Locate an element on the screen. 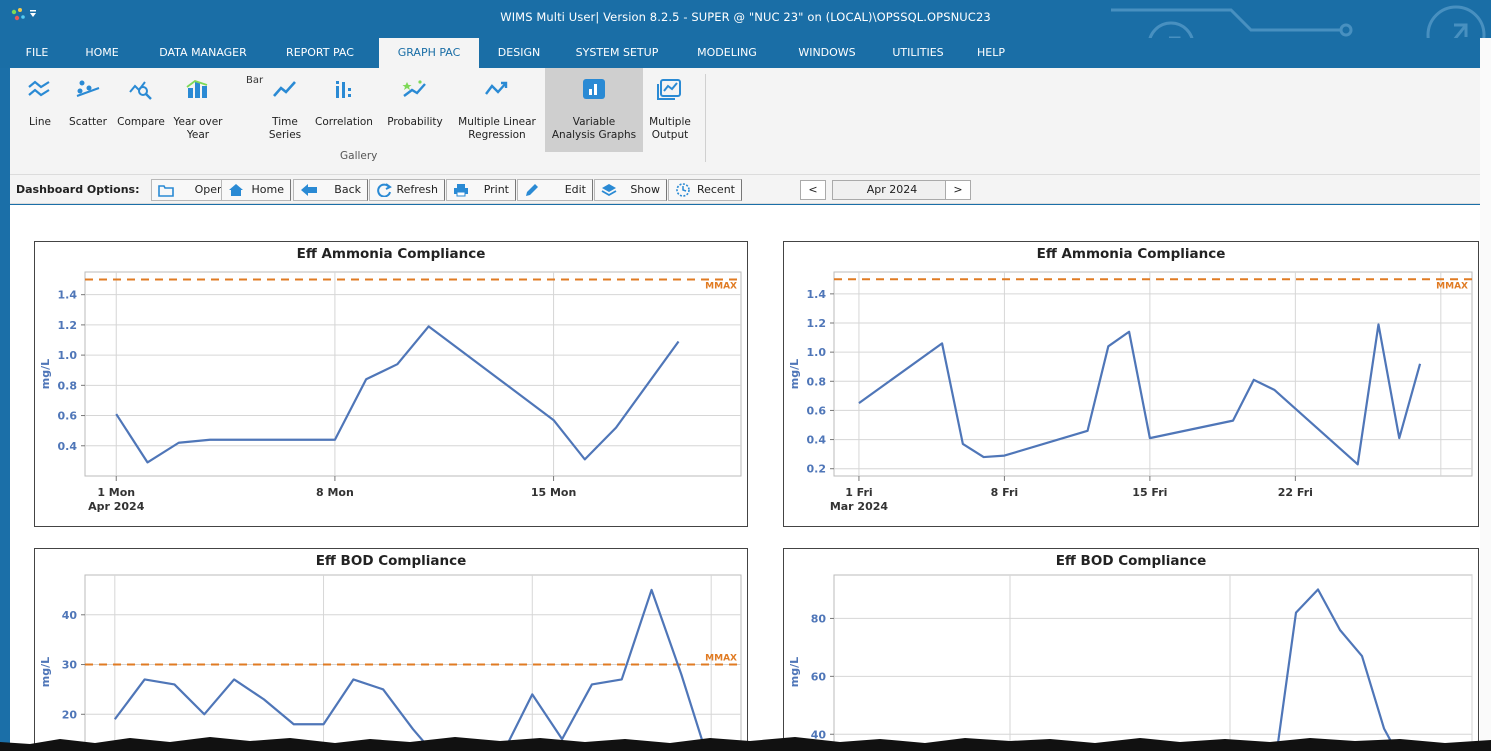 The height and width of the screenshot is (751, 1491). chart-plot: 10203040mg/LMMAX is located at coordinates (390, 662).